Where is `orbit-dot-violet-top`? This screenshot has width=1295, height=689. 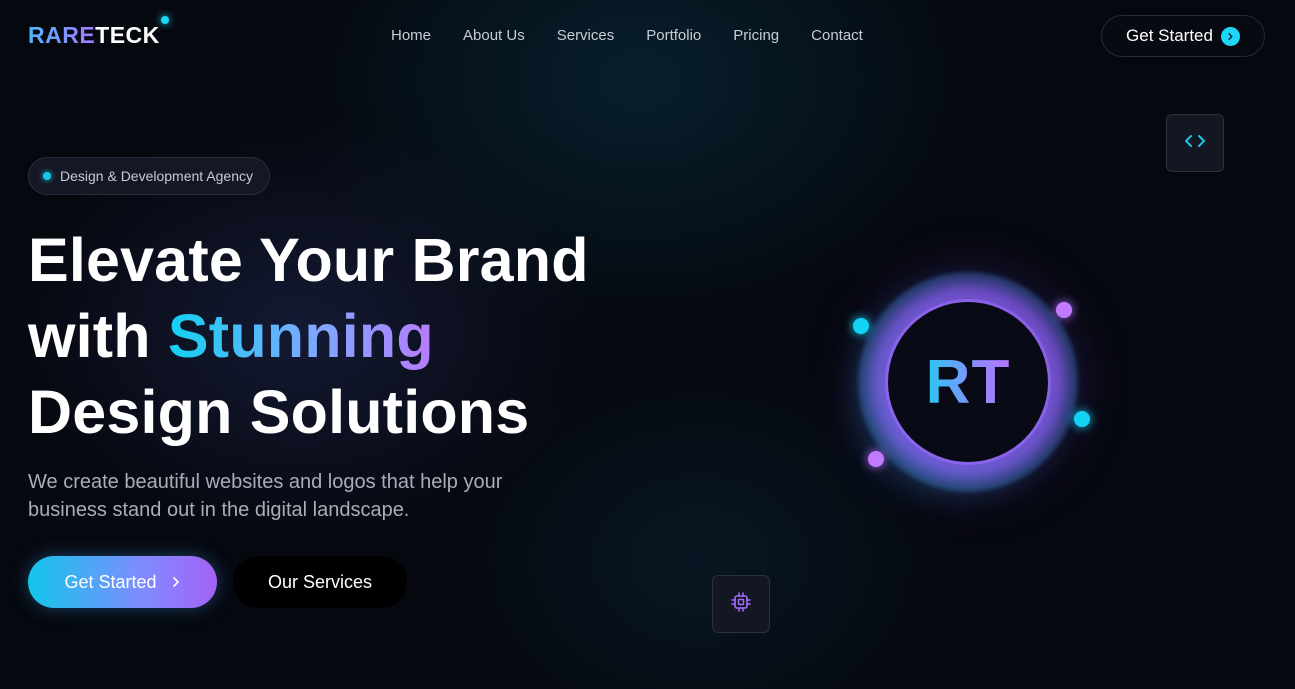
orbit-dot-violet-top is located at coordinates (1064, 310).